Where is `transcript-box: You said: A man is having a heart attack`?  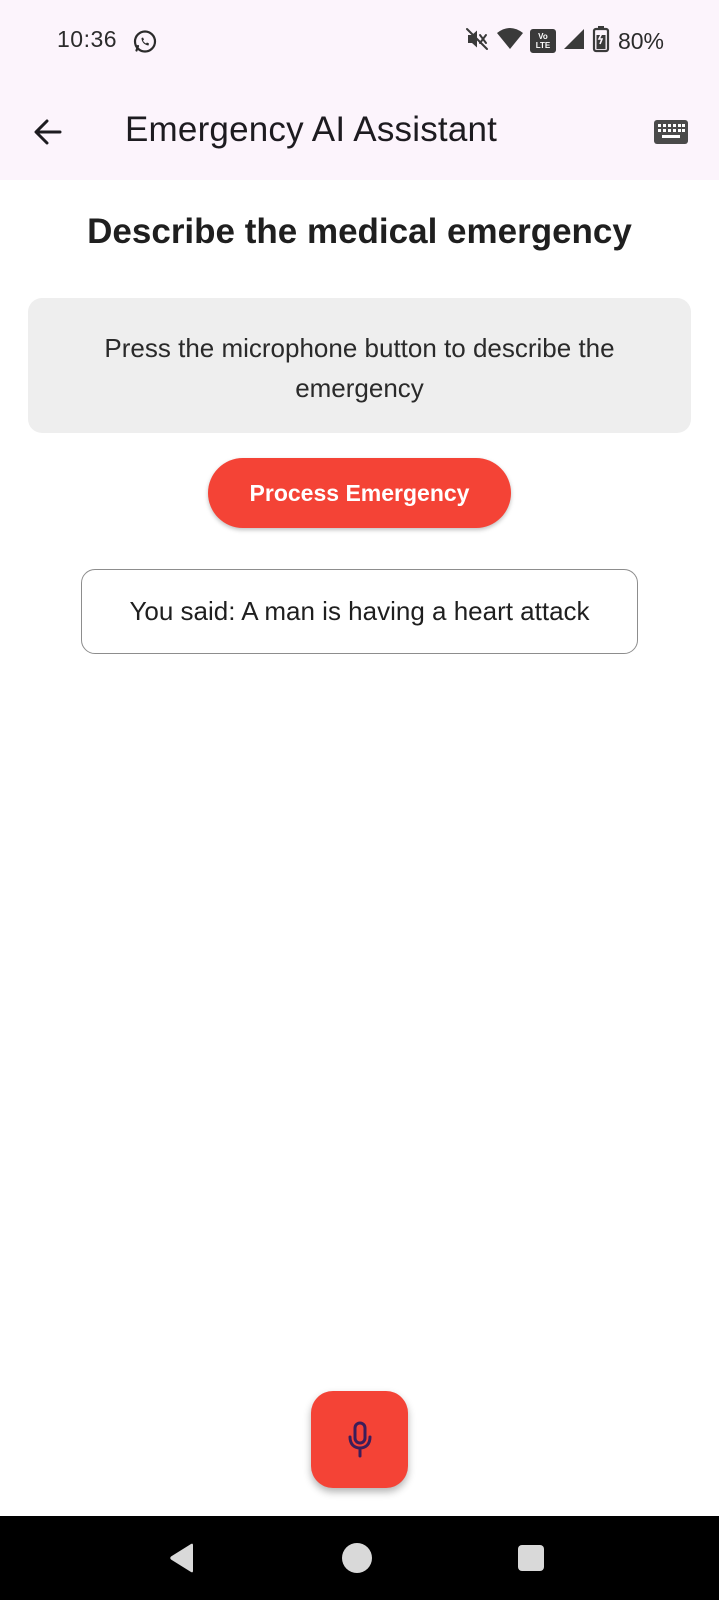
transcript-box: You said: A man is having a heart attack is located at coordinates (359, 611).